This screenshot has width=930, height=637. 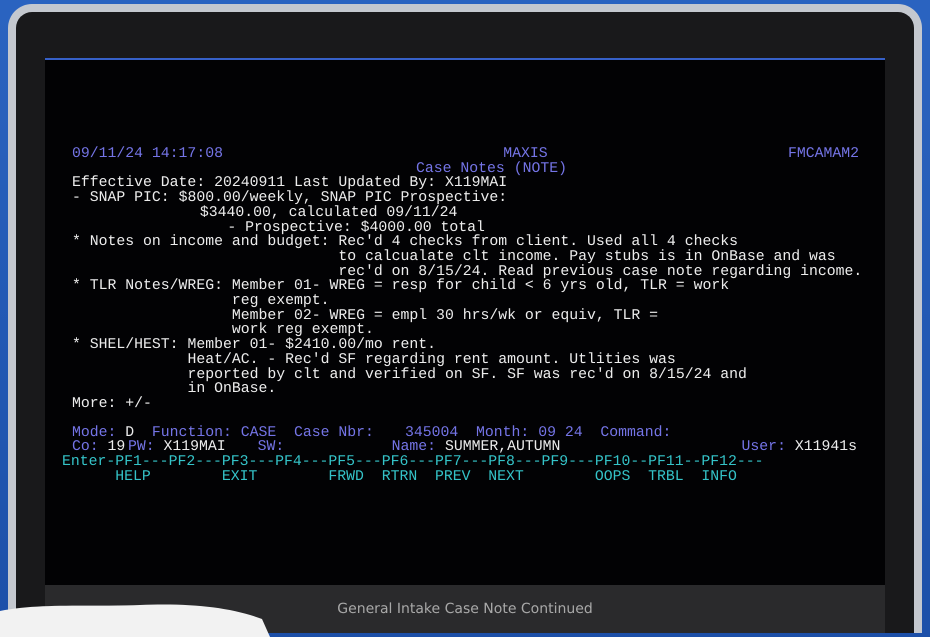 I want to click on note-text: Member 02- WREG = empl 30 hrs/wk or equiv, TLR =, so click(x=445, y=316).